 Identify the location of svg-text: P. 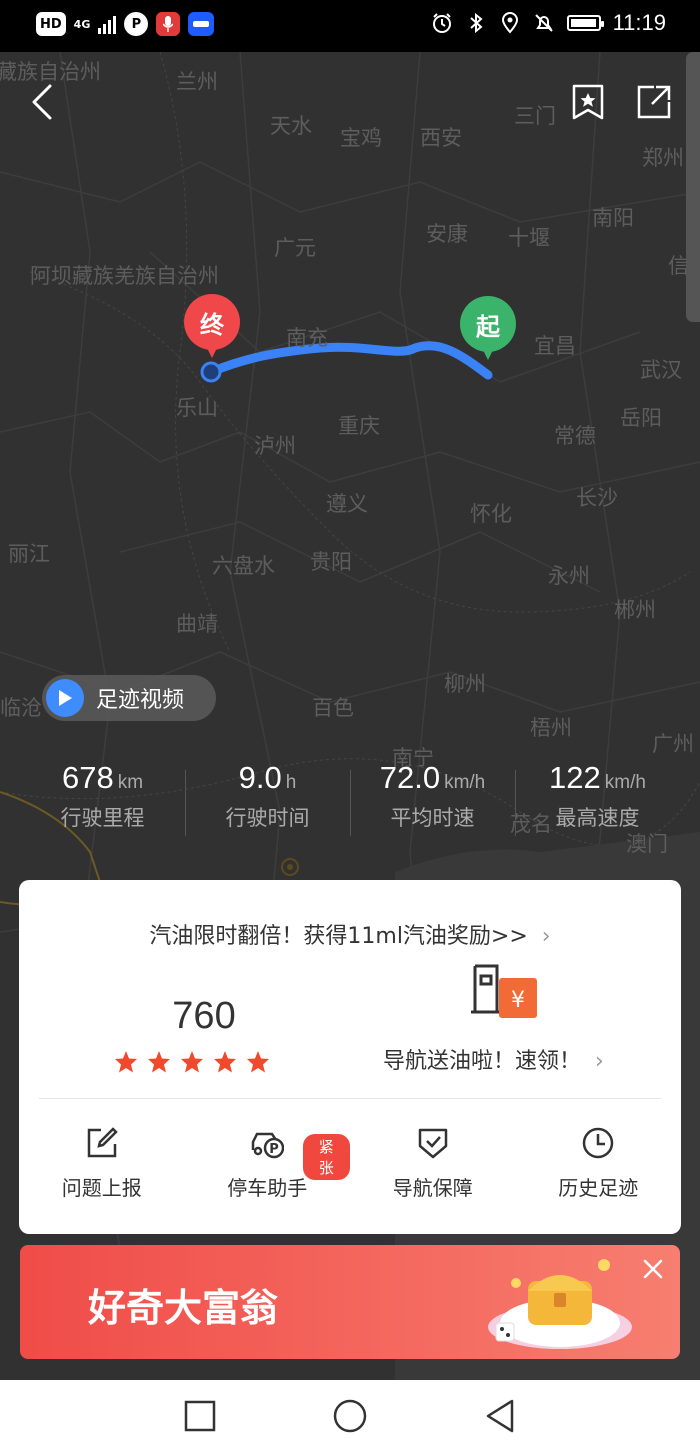
(274, 1149).